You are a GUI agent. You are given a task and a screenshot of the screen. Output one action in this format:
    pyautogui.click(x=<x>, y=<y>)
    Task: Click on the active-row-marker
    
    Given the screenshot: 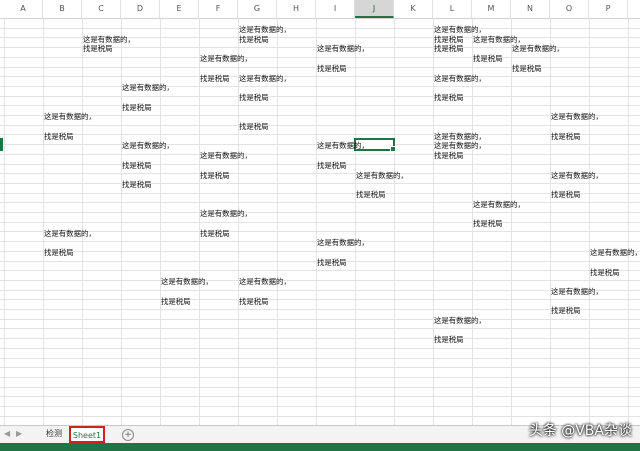 What is the action you would take?
    pyautogui.click(x=1, y=145)
    